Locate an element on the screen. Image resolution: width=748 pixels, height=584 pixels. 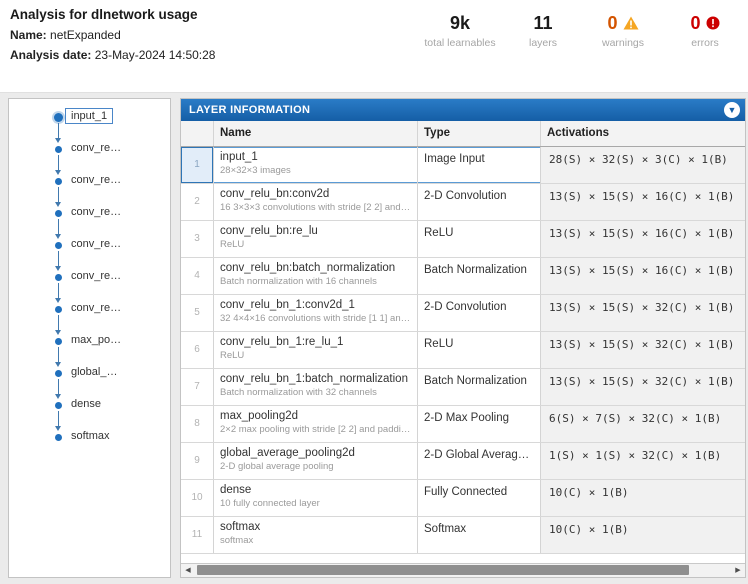
layer-type: Batch Normalization is located at coordinates (479, 387).